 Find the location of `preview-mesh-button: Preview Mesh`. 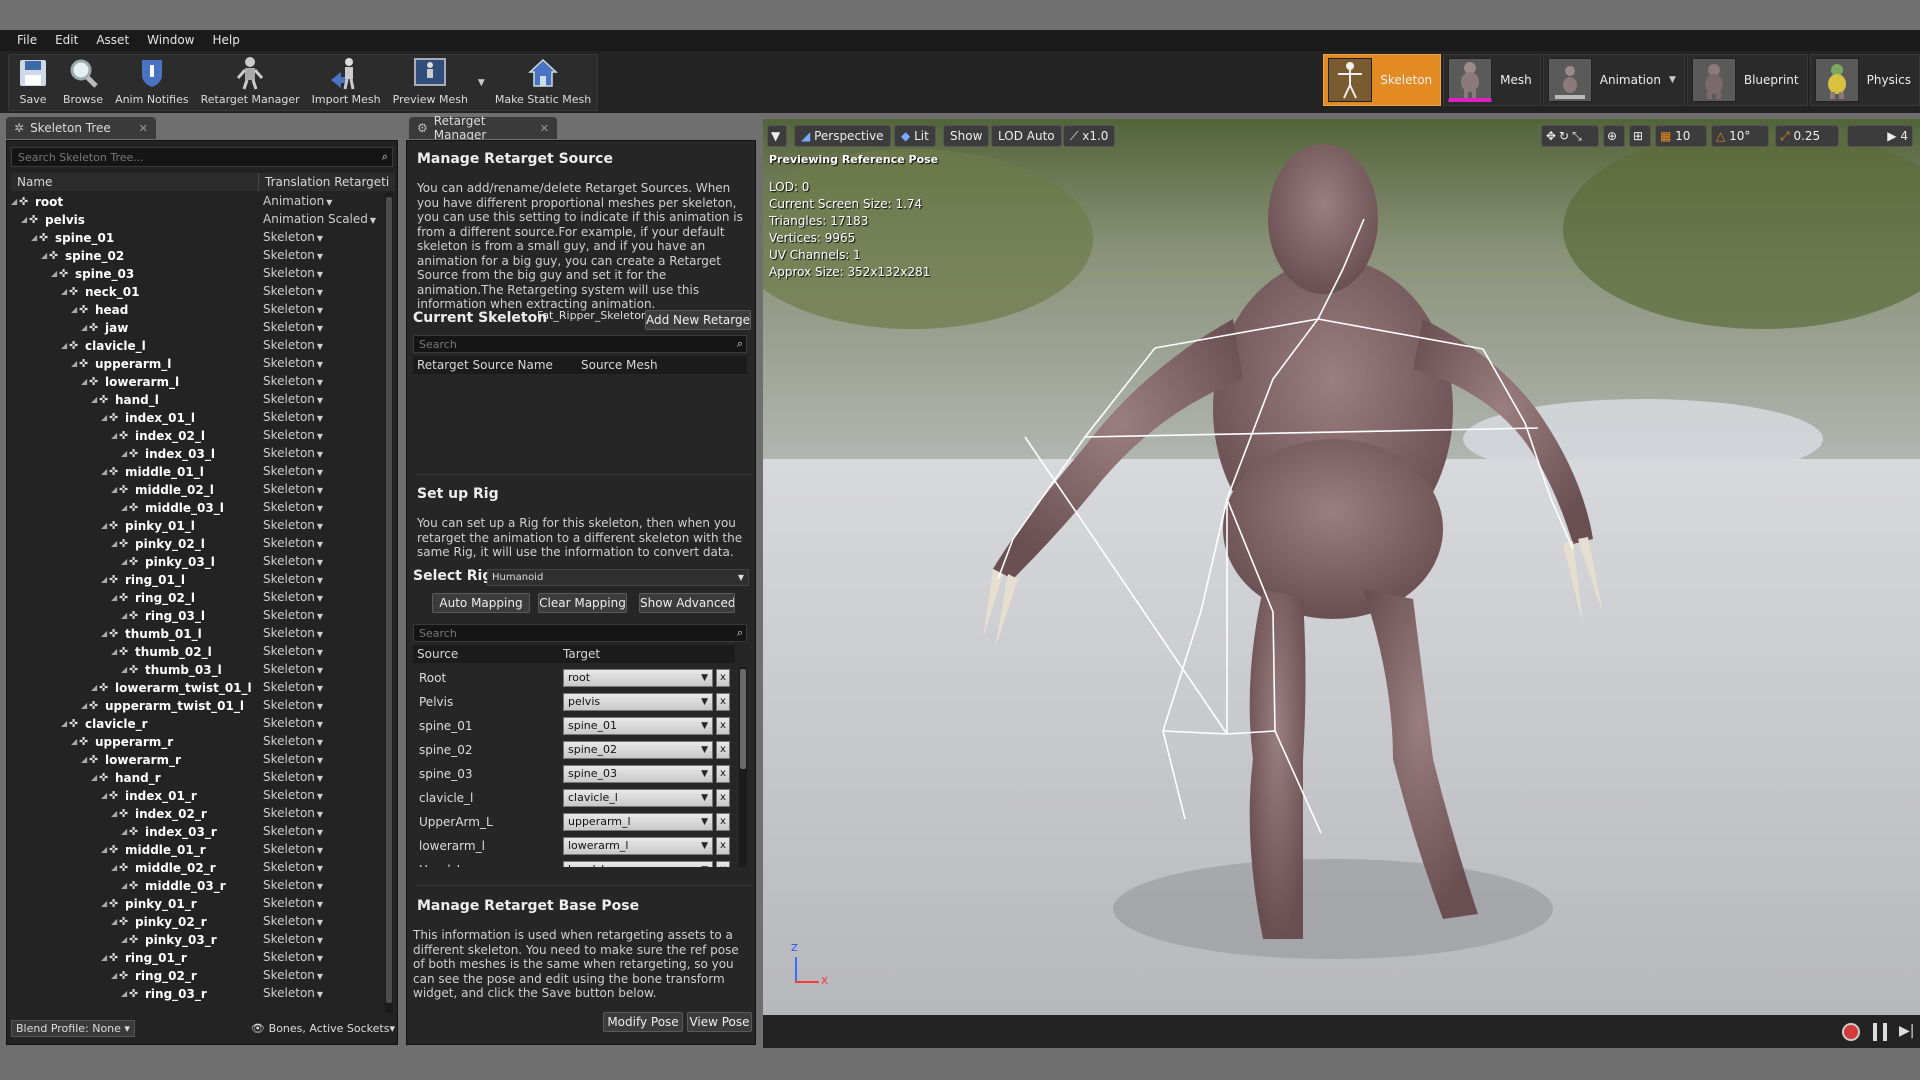

preview-mesh-button: Preview Mesh is located at coordinates (430, 82).